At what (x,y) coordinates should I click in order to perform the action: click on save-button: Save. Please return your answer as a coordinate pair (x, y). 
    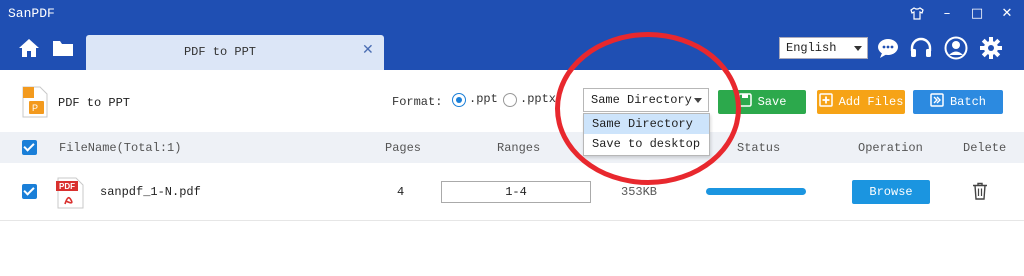
    Looking at the image, I should click on (762, 102).